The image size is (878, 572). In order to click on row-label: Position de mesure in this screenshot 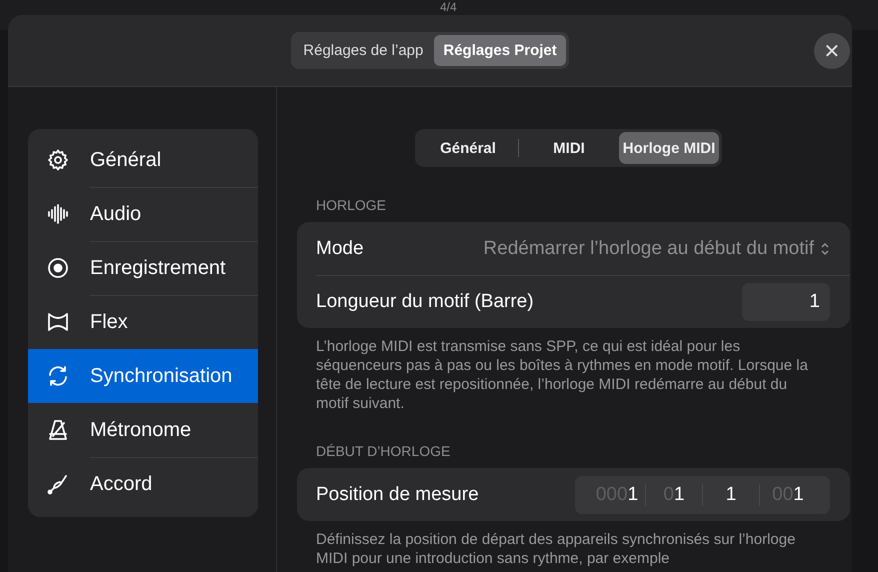, I will do `click(397, 495)`.